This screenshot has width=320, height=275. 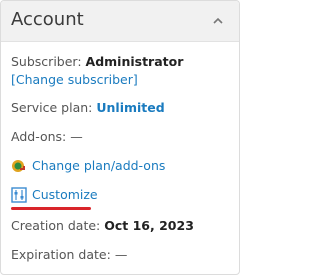 What do you see at coordinates (61, 254) in the screenshot?
I see `expiration-date-label: Expiration date:` at bounding box center [61, 254].